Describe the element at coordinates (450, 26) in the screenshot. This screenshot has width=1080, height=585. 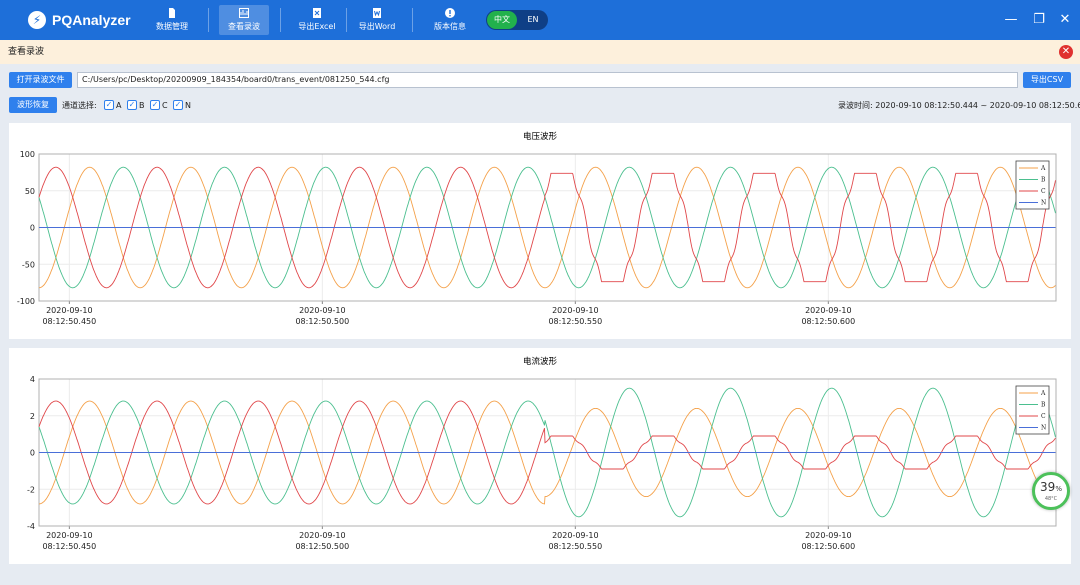
I see `nav-label: 版本信息` at that location.